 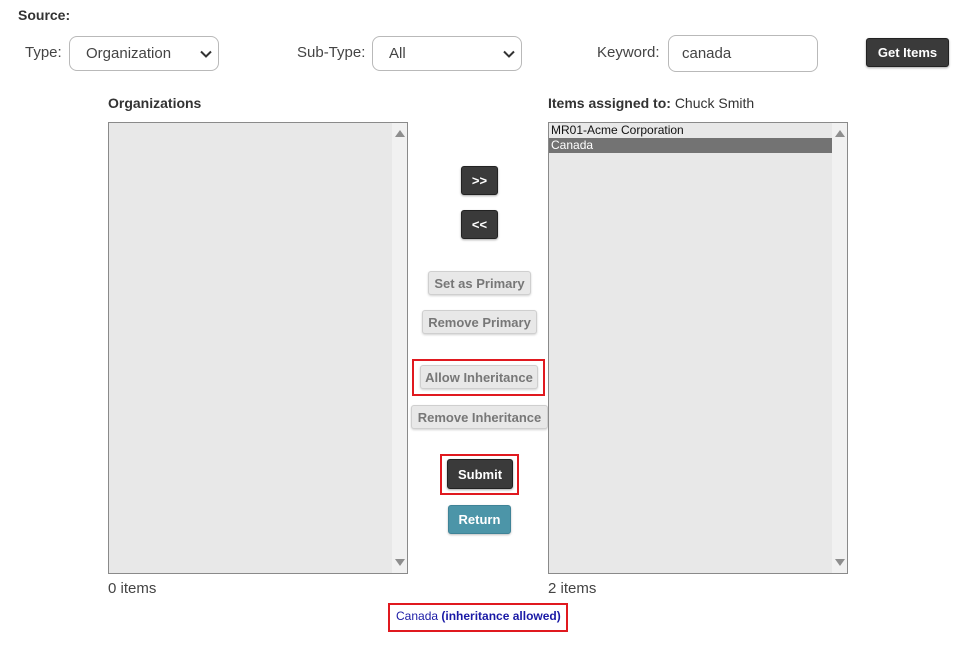 What do you see at coordinates (572, 588) in the screenshot?
I see `assigned-items-count: 2 items` at bounding box center [572, 588].